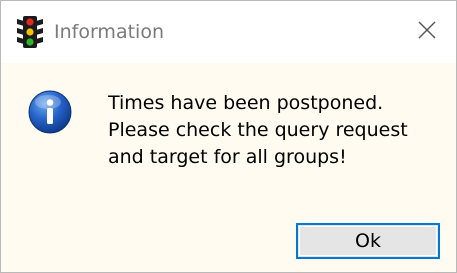 This screenshot has width=457, height=273. I want to click on info-icon, so click(50, 112).